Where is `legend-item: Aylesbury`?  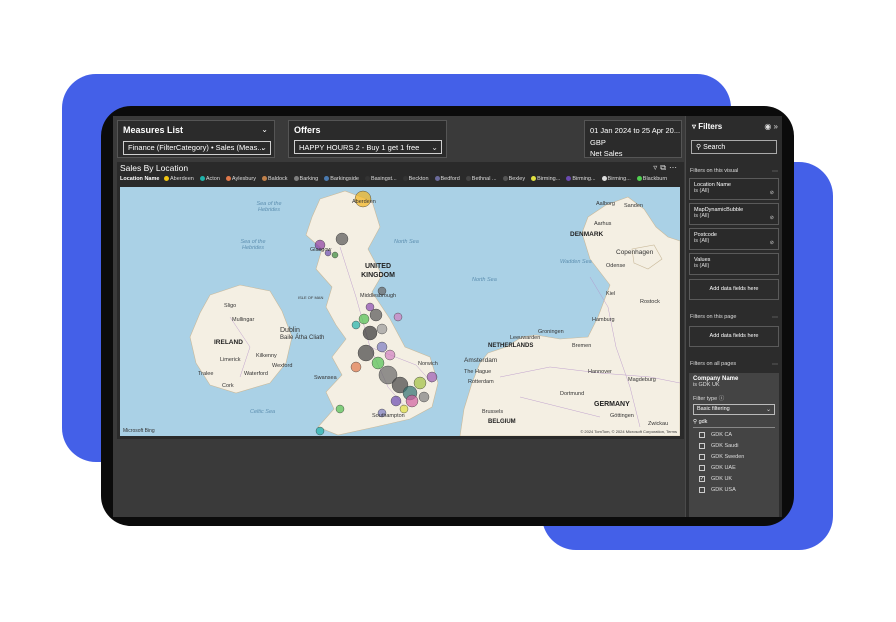 legend-item: Aylesbury is located at coordinates (242, 179).